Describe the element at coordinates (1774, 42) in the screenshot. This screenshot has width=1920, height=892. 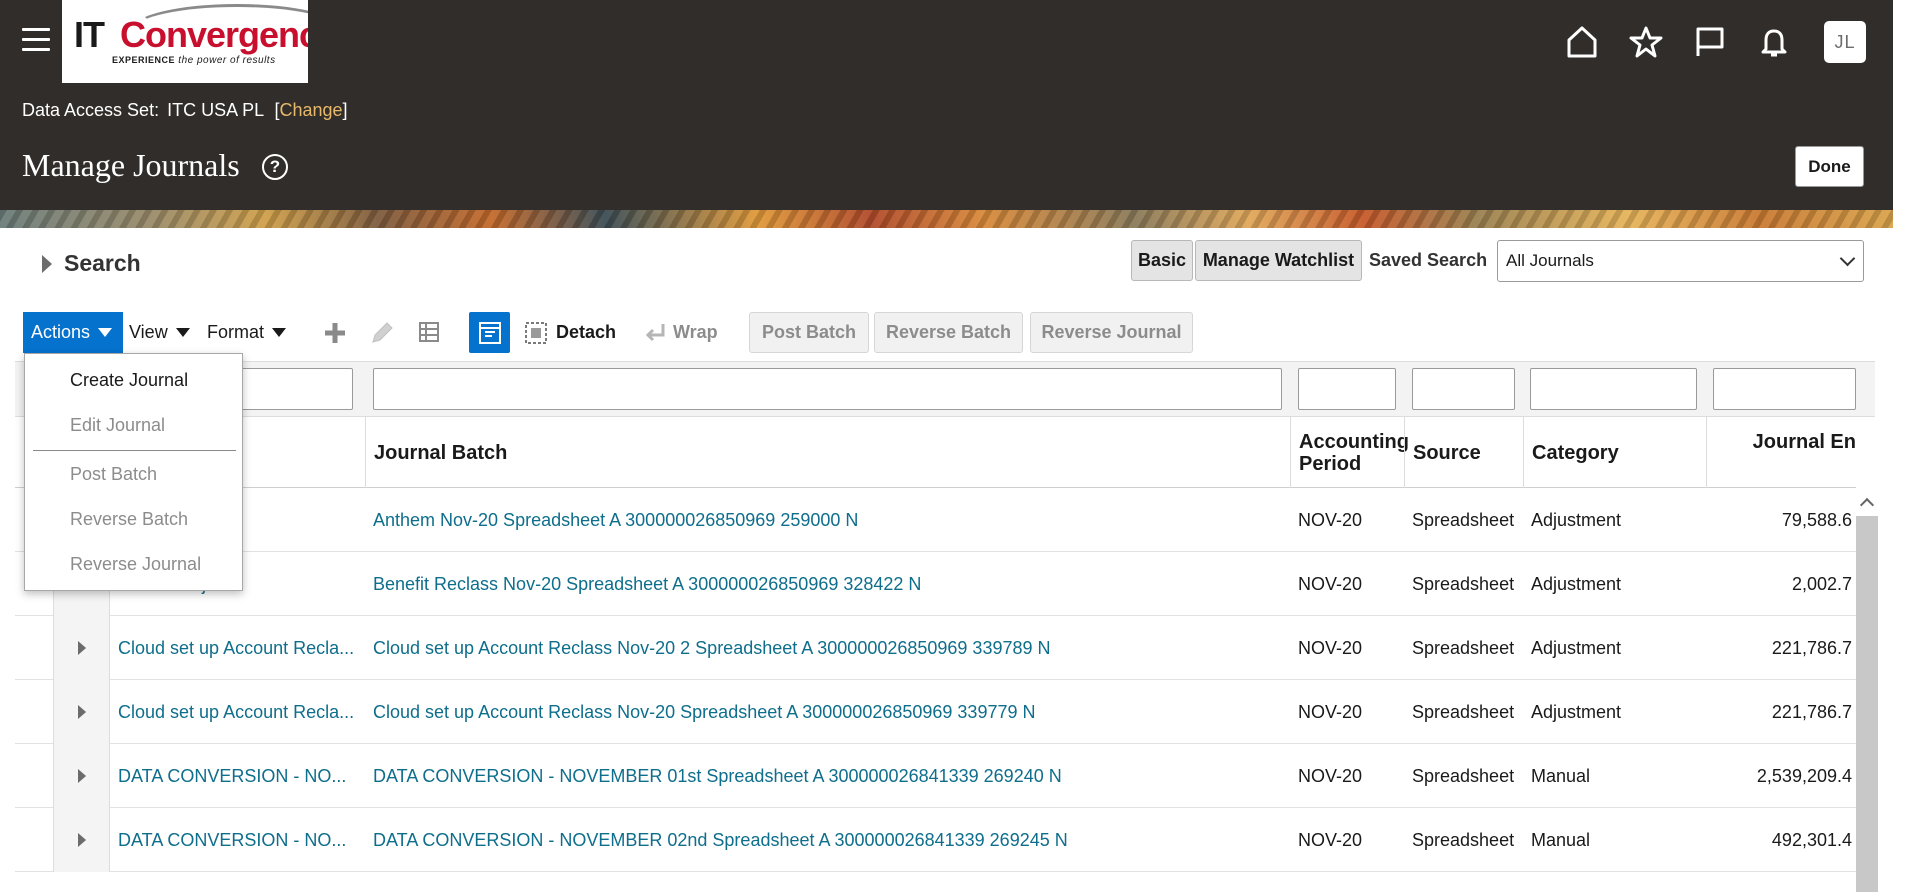
I see `notifications-bell-icon` at that location.